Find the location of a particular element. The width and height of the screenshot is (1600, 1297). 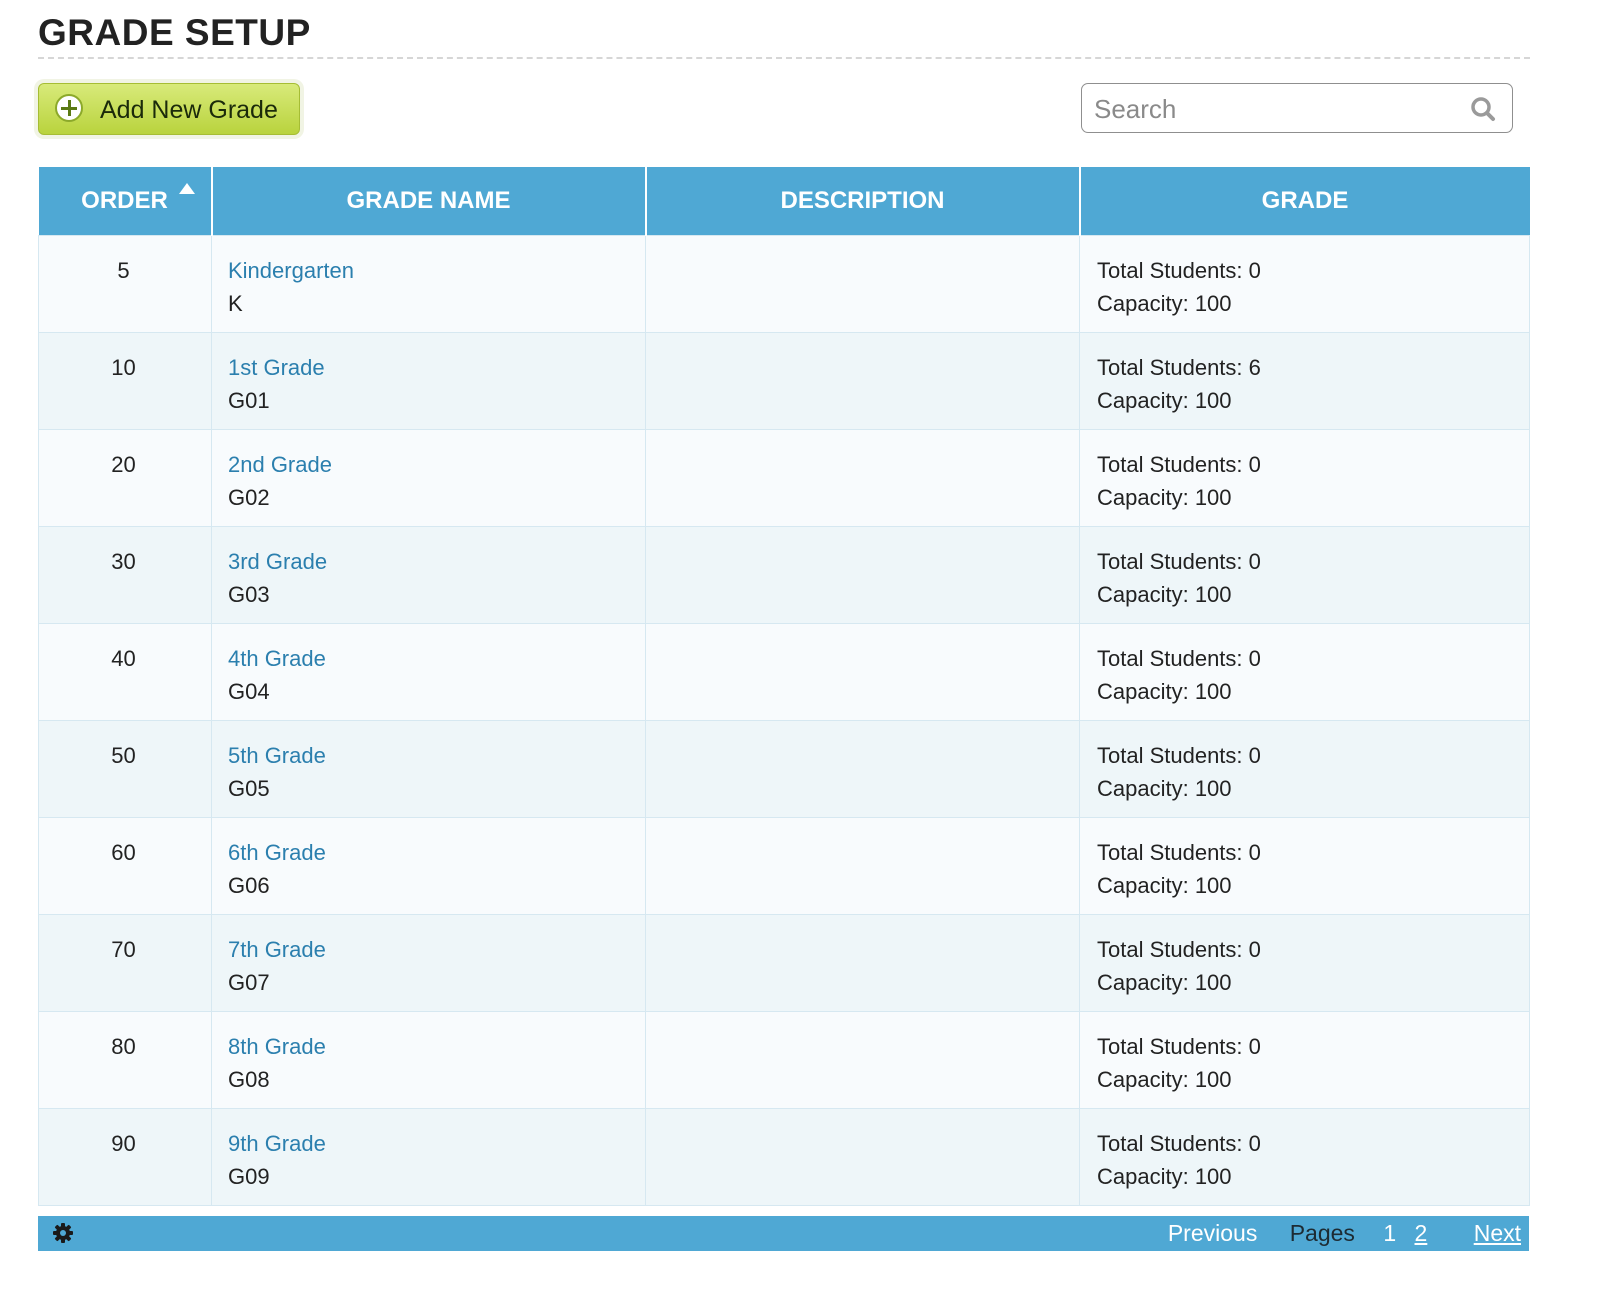

grade-name-link: 3rd Grade is located at coordinates (436, 561).